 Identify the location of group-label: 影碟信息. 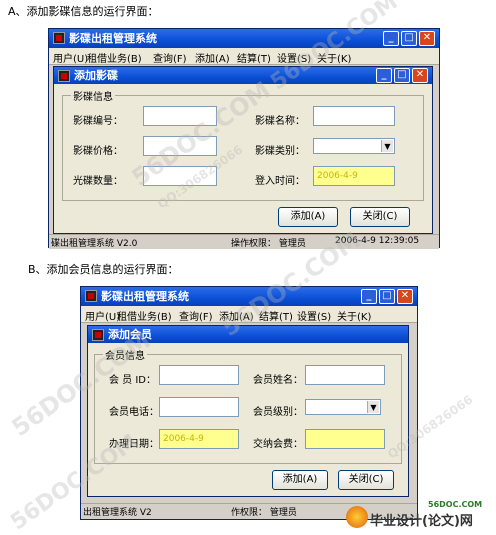
(93, 95).